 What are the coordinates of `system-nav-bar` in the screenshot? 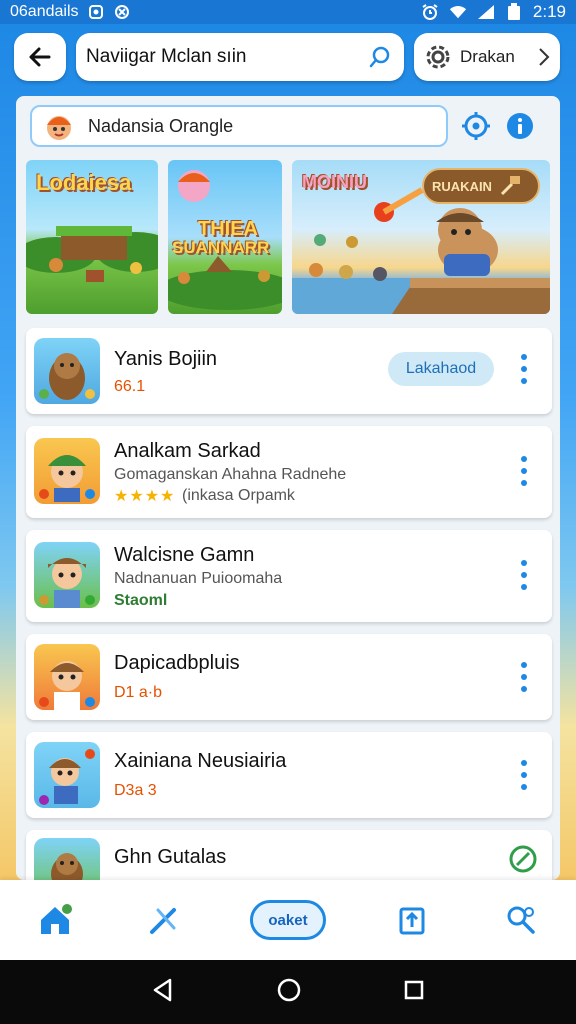 It's located at (288, 992).